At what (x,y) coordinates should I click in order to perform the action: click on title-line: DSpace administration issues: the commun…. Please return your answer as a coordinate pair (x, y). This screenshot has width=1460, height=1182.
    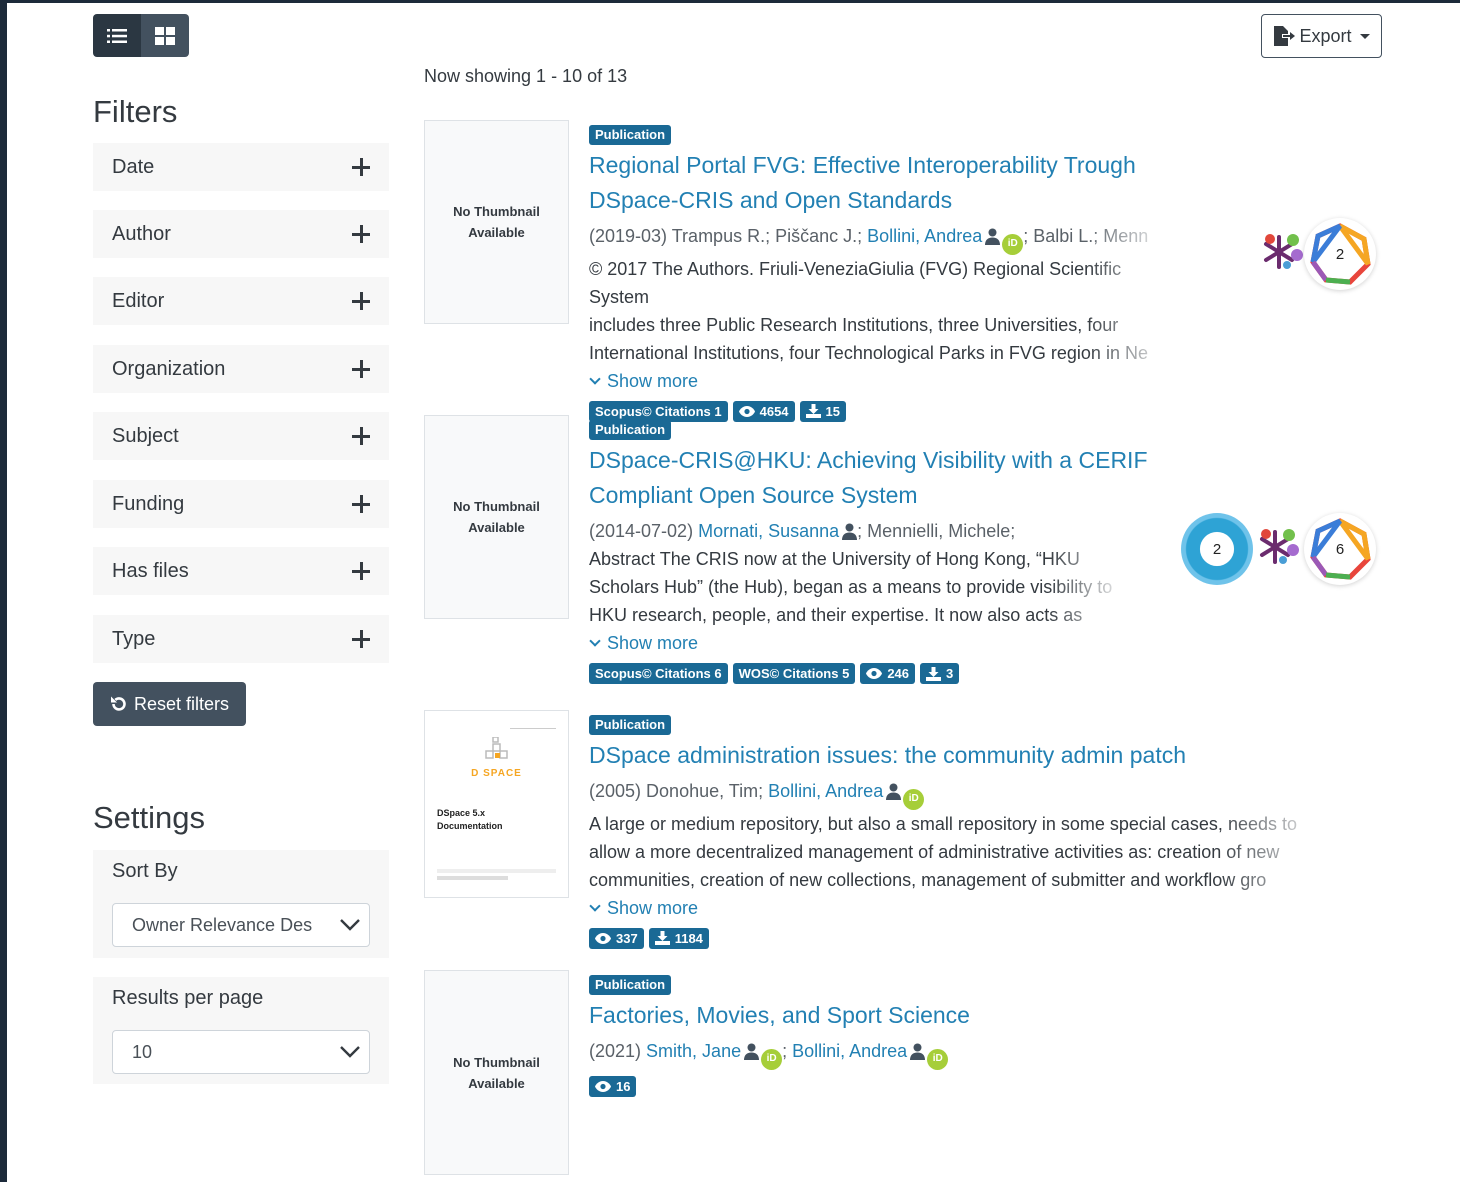
    Looking at the image, I should click on (888, 755).